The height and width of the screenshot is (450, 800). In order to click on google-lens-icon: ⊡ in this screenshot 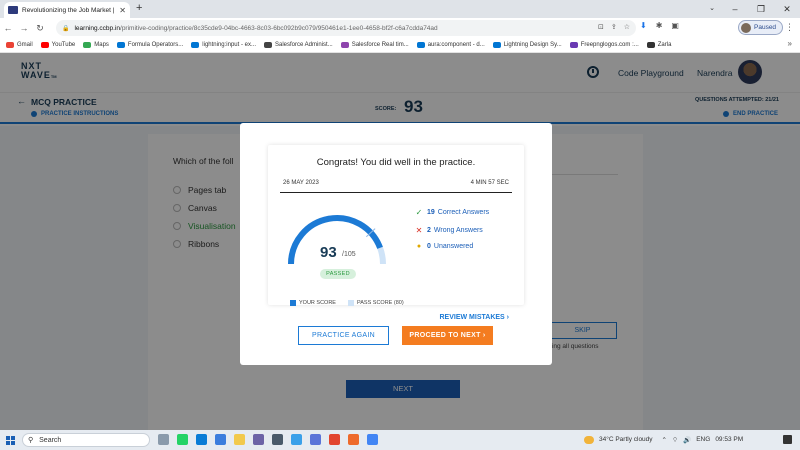, I will do `click(601, 27)`.